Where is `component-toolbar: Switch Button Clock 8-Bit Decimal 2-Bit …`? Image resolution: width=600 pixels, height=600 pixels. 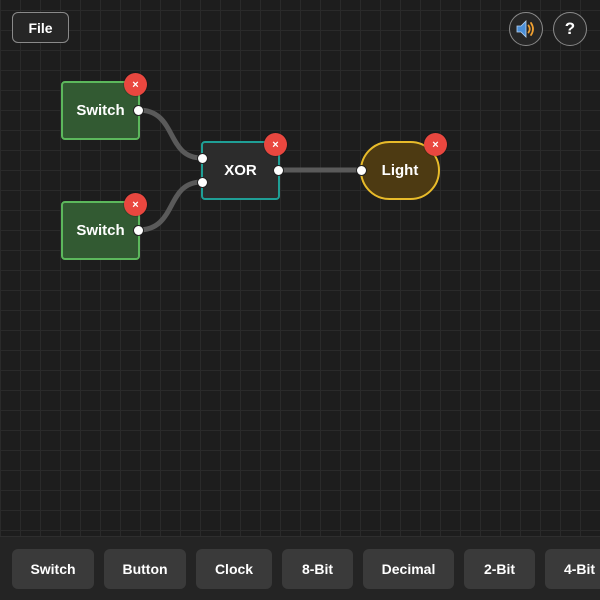
component-toolbar: Switch Button Clock 8-Bit Decimal 2-Bit … is located at coordinates (300, 568).